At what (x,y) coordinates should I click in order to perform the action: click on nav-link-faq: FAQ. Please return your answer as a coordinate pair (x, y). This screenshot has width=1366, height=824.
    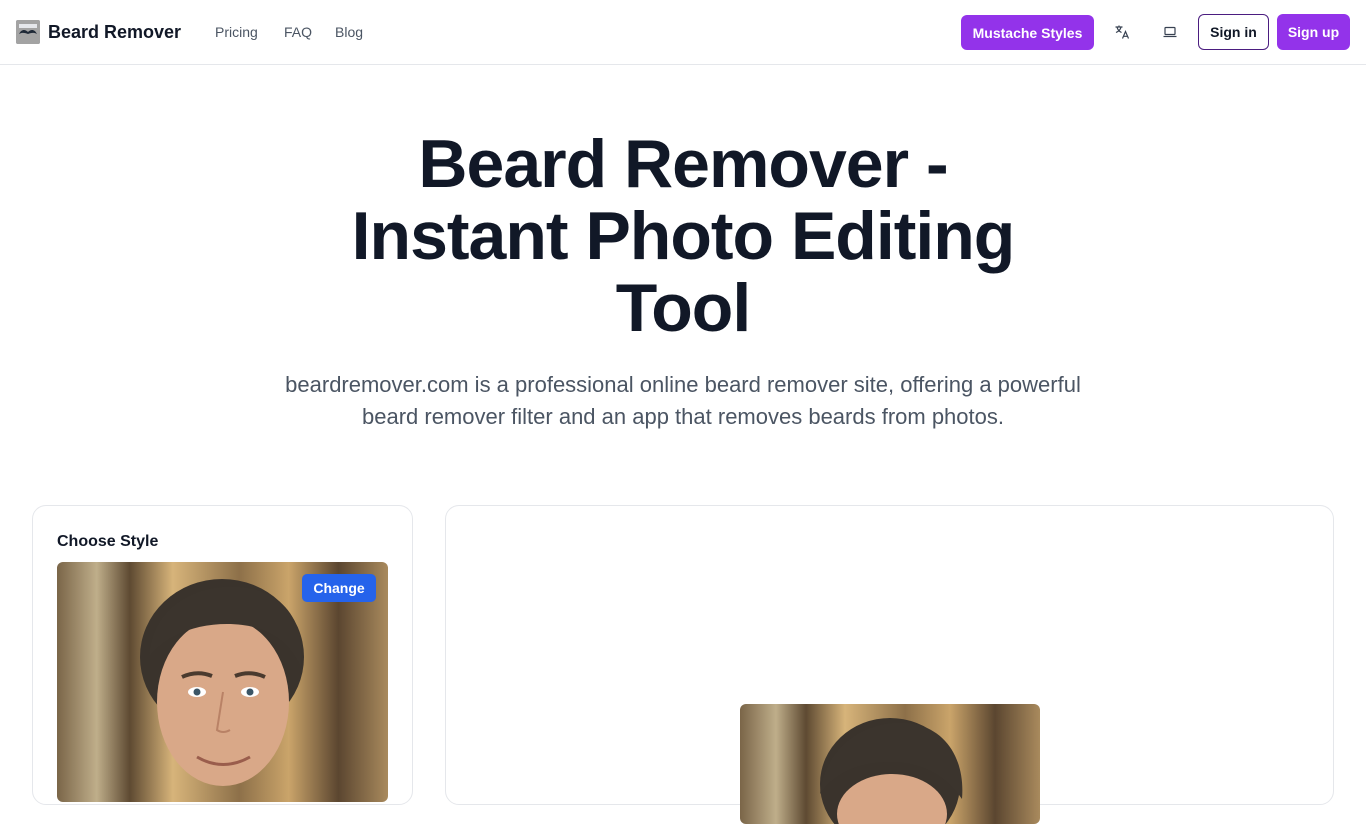
    Looking at the image, I should click on (298, 32).